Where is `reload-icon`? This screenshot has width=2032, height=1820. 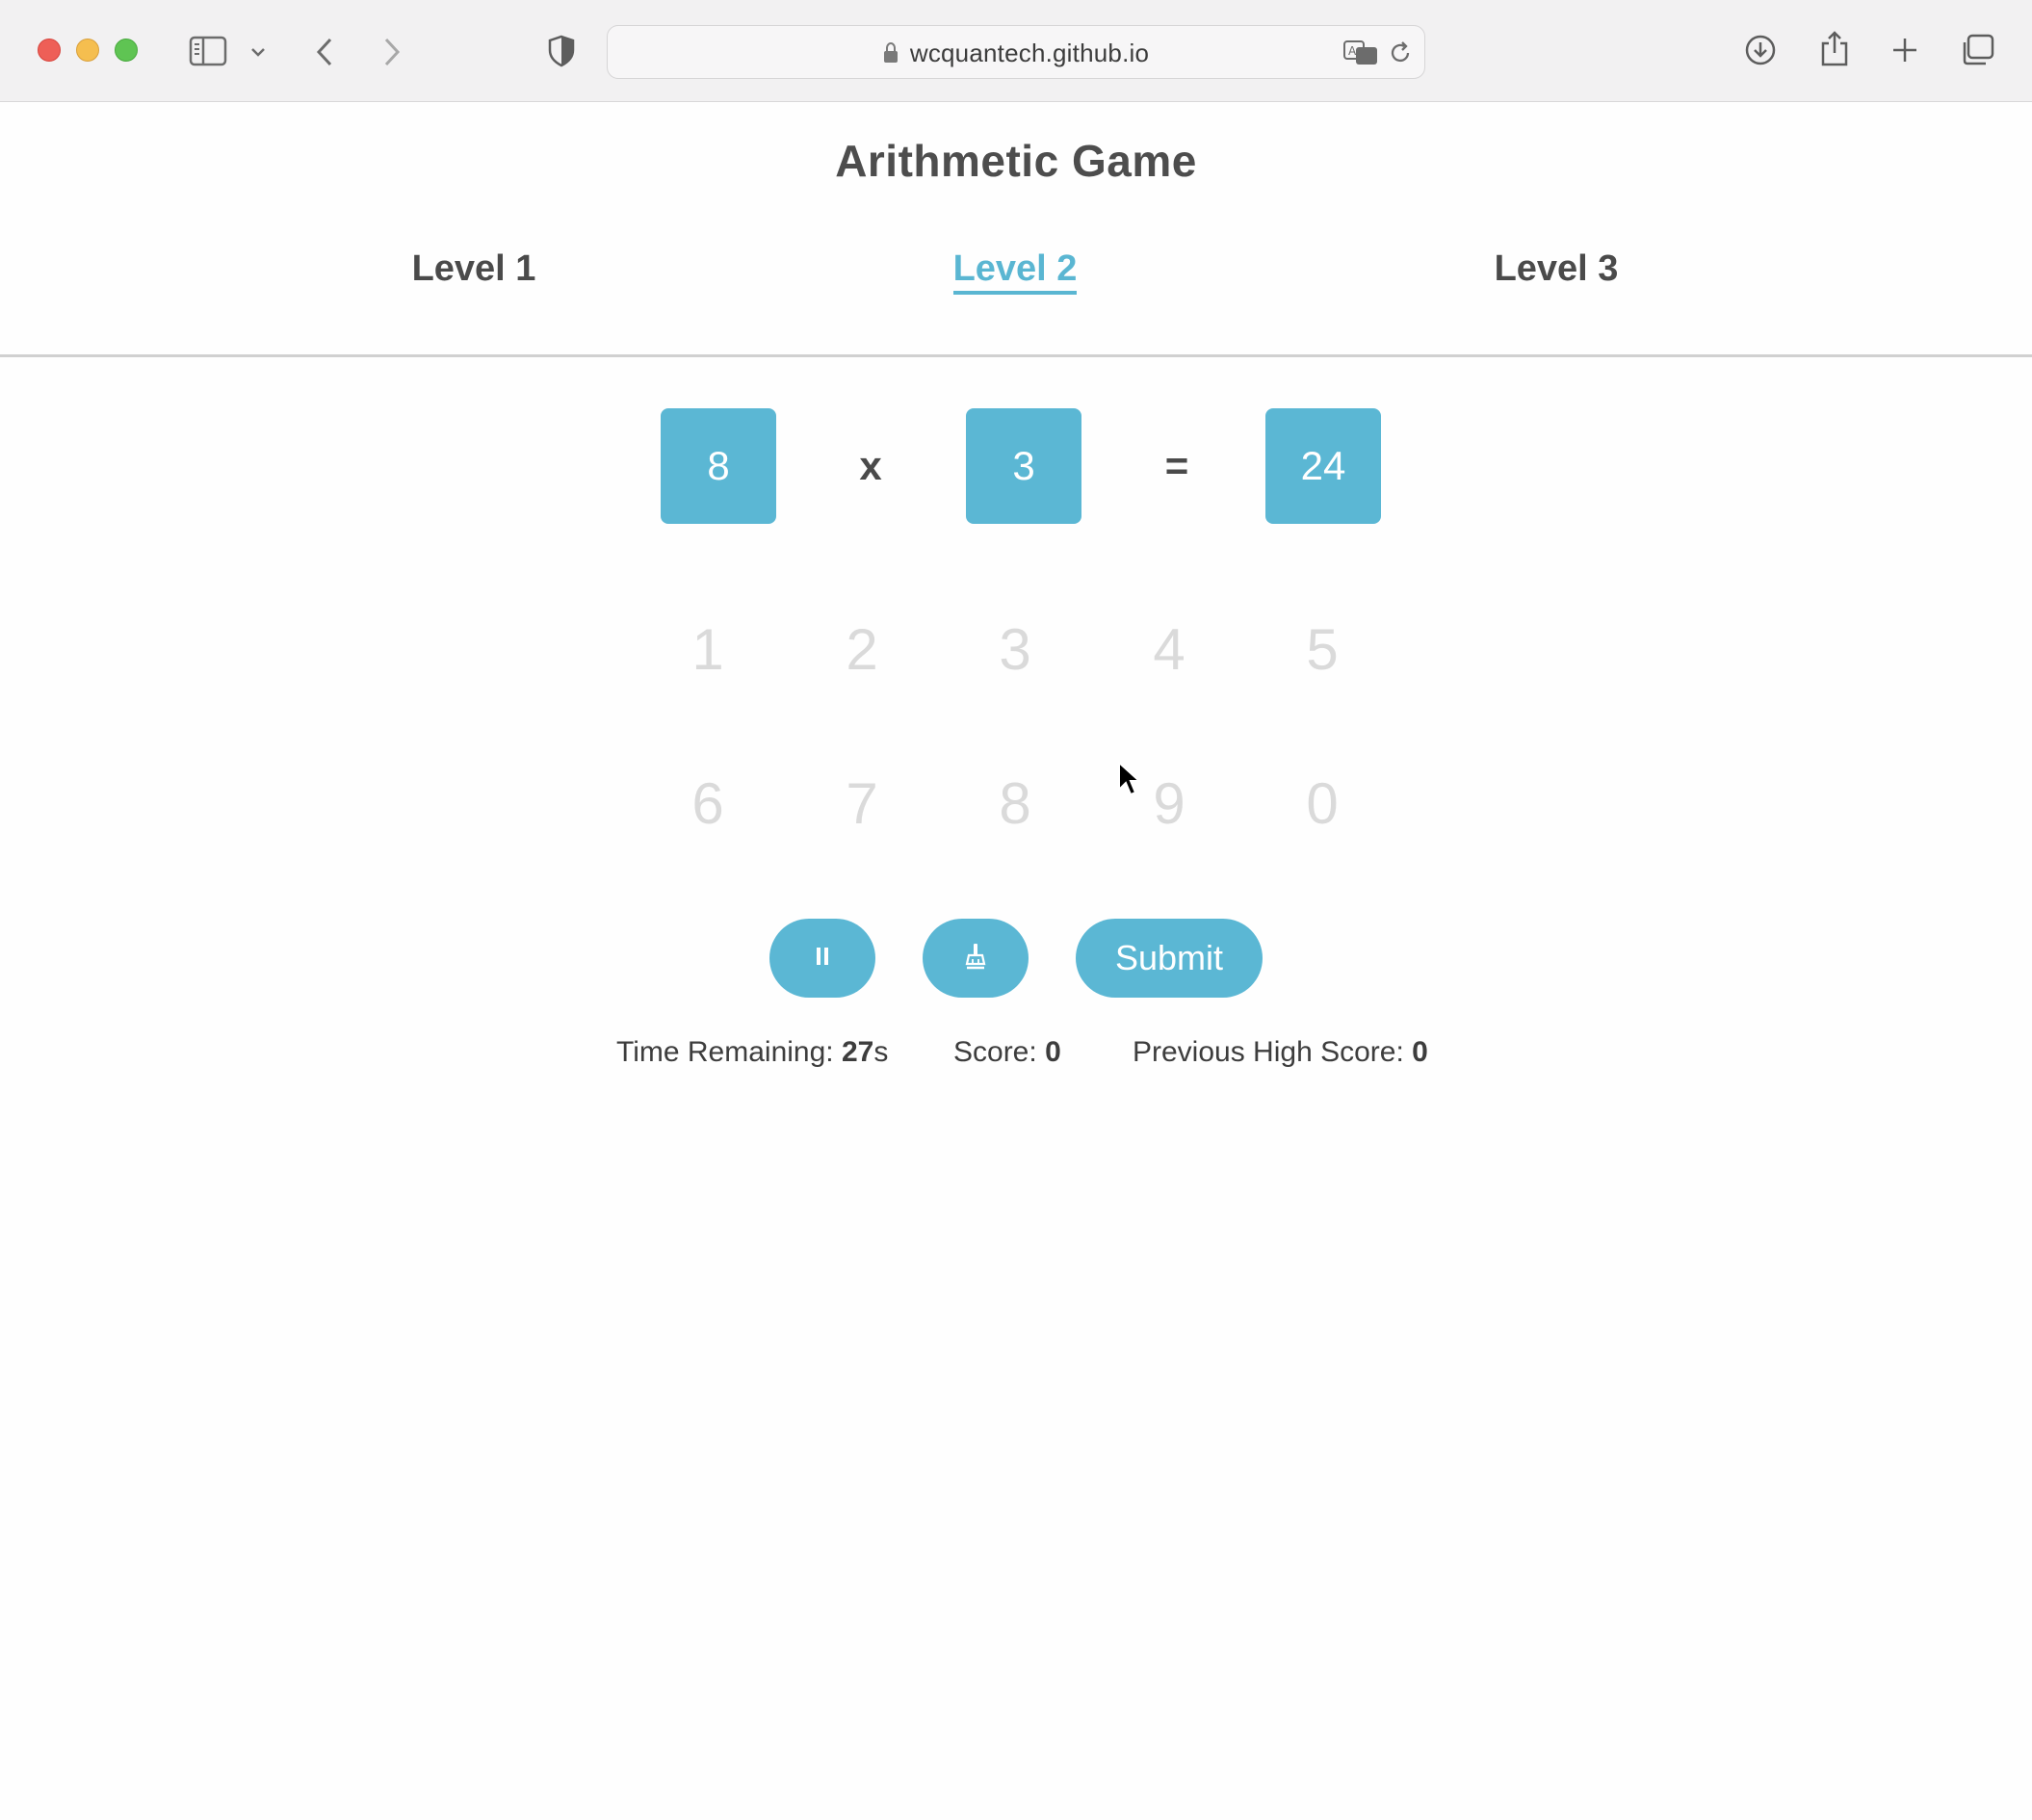 reload-icon is located at coordinates (1400, 53).